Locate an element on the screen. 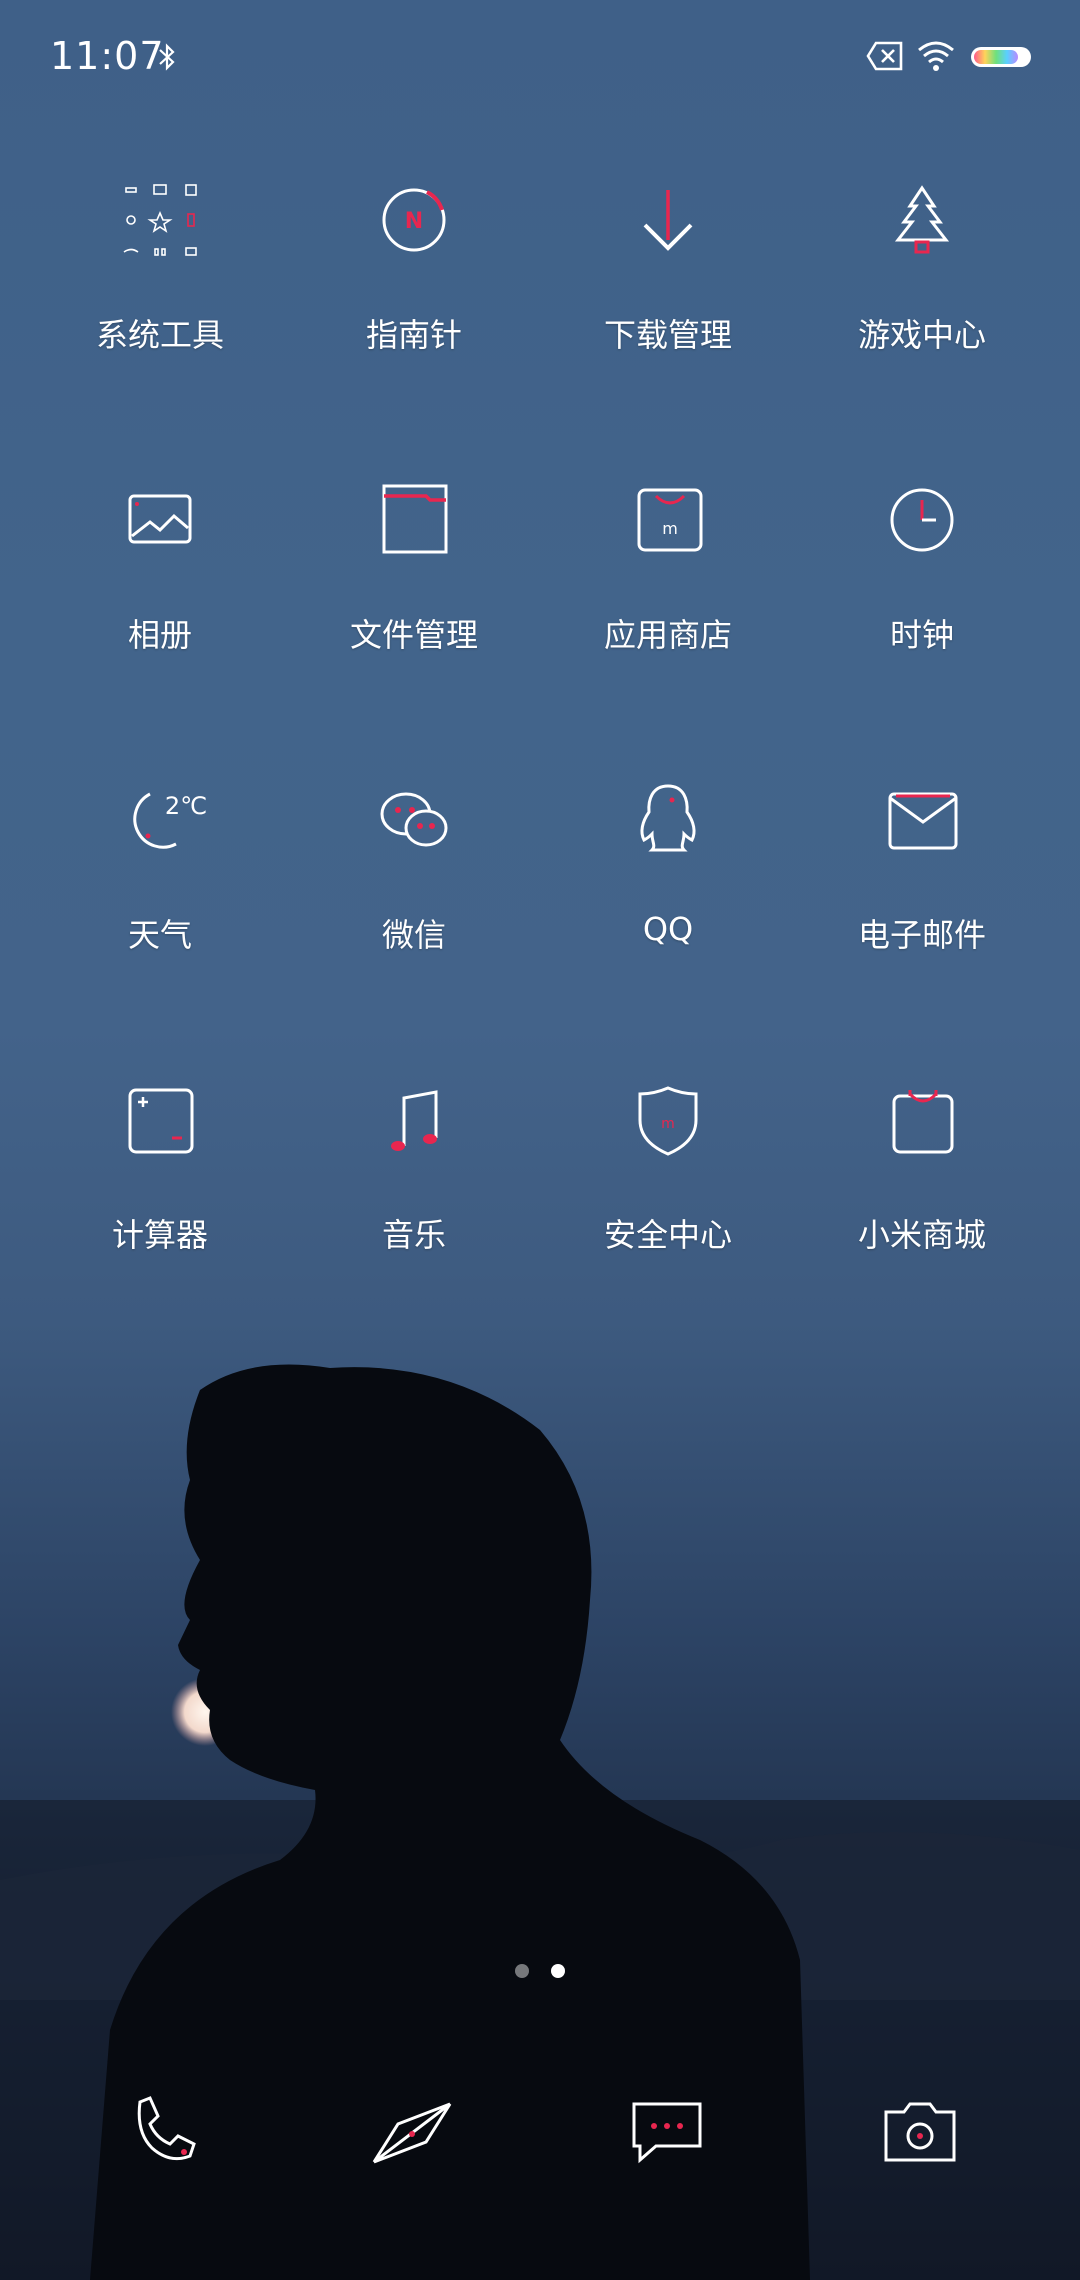 This screenshot has height=2280, width=1080. weather-icon: 2℃ is located at coordinates (170, 820).